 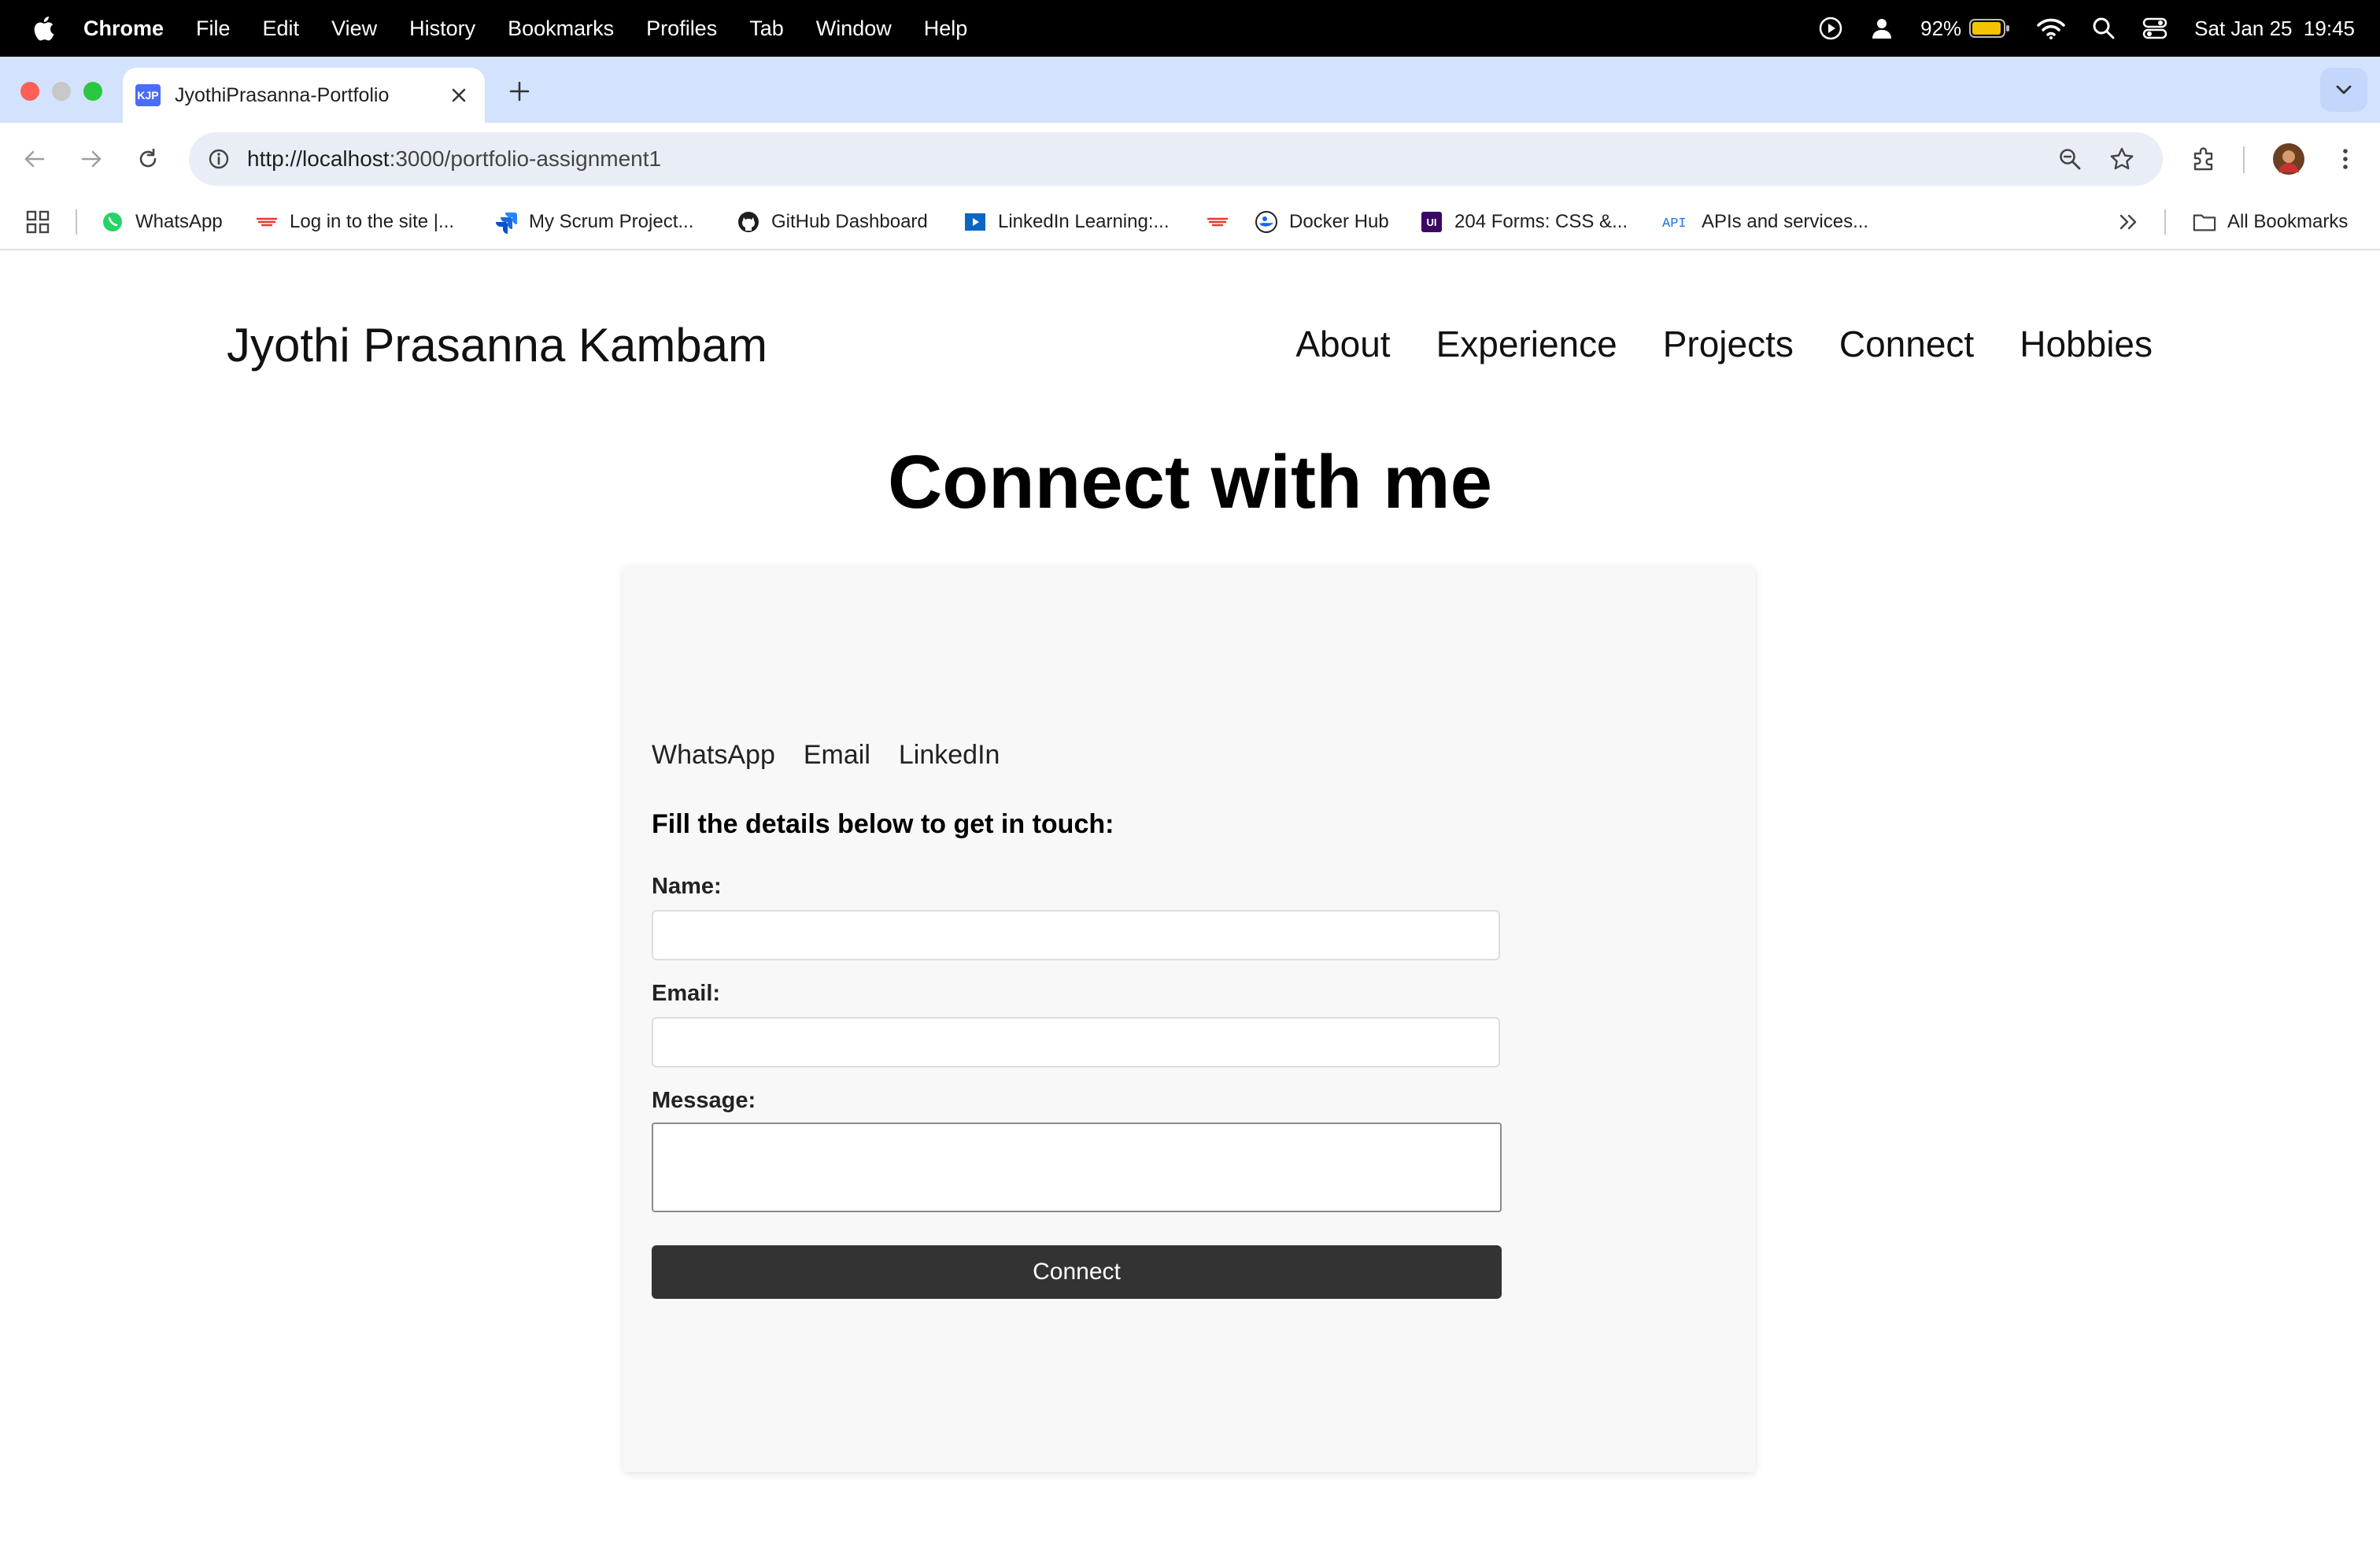 I want to click on status-area: 92% Sat Jan 25 19:45, so click(x=2073, y=28).